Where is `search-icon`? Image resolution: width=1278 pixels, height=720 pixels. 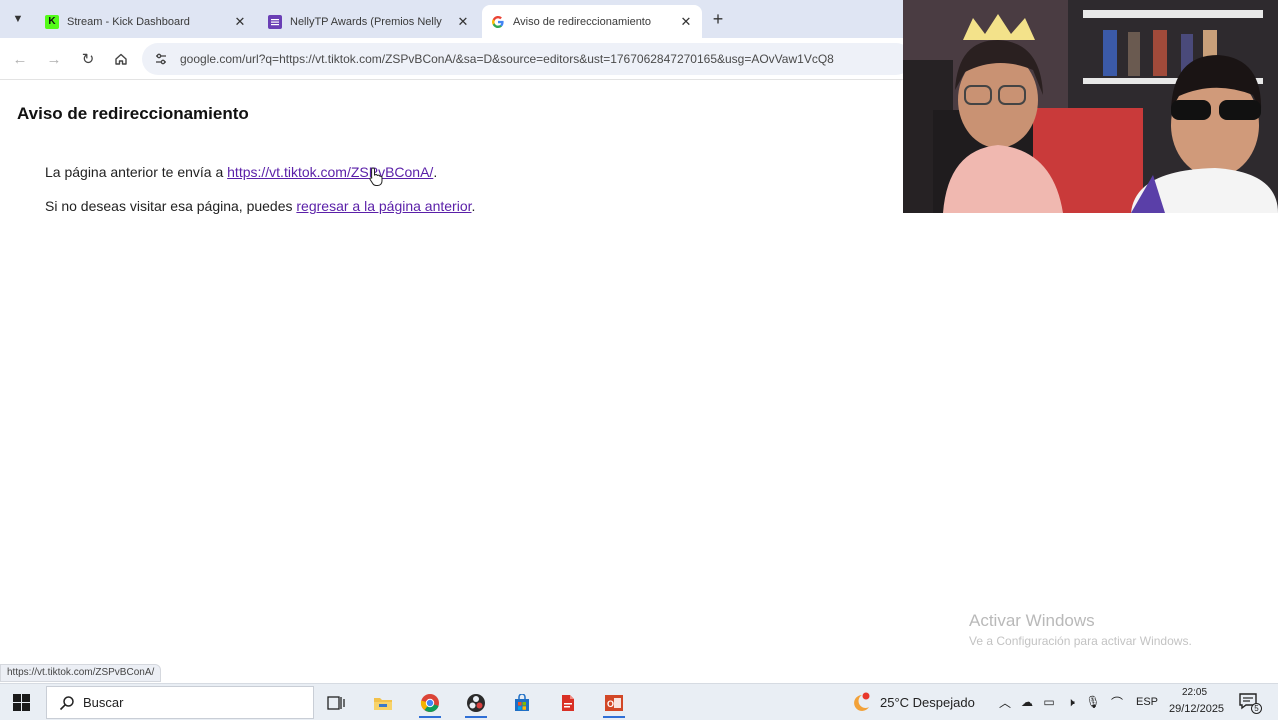 search-icon is located at coordinates (67, 703).